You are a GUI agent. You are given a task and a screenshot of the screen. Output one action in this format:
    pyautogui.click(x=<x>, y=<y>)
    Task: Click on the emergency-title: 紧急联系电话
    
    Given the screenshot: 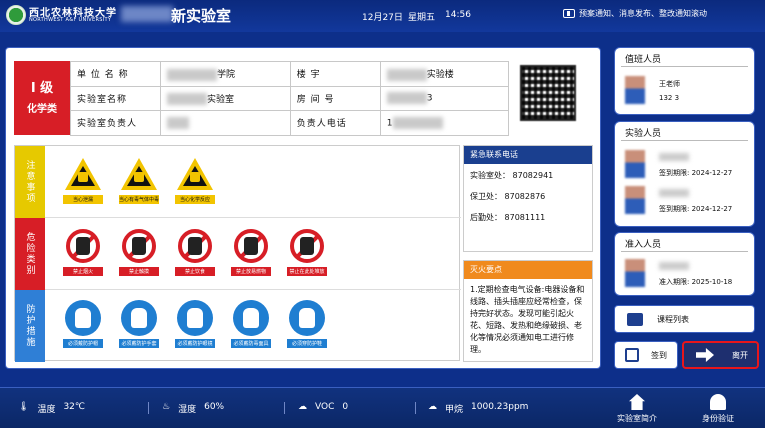 What is the action you would take?
    pyautogui.click(x=528, y=155)
    